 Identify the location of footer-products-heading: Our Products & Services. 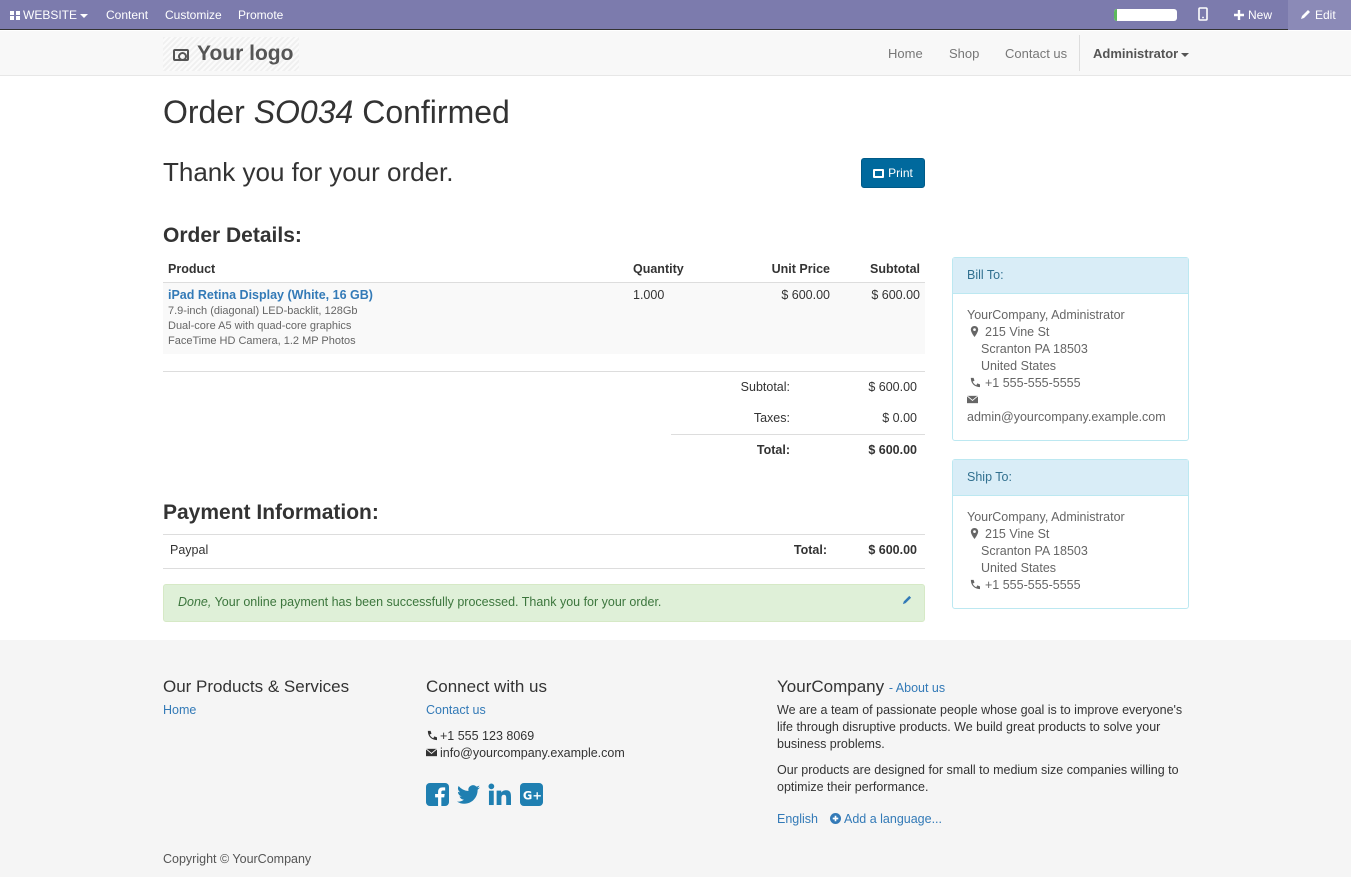
(256, 686).